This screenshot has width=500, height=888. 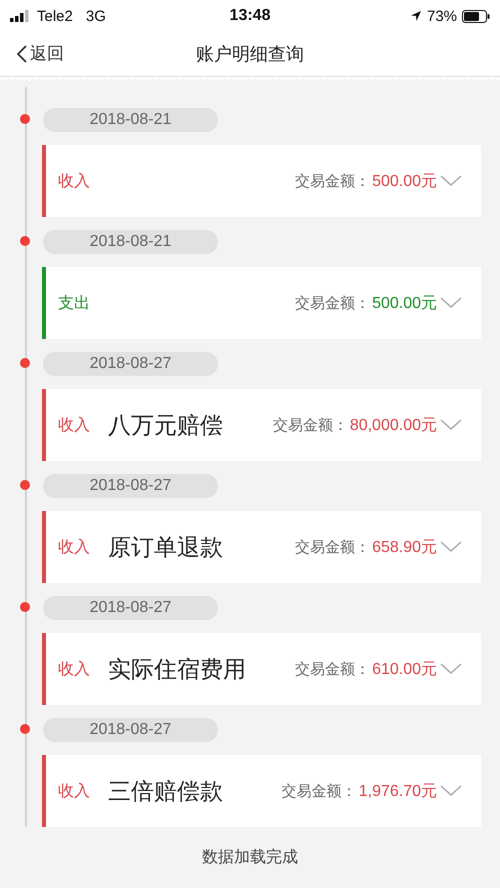 I want to click on amount-value: 80,000.00元, so click(x=393, y=426).